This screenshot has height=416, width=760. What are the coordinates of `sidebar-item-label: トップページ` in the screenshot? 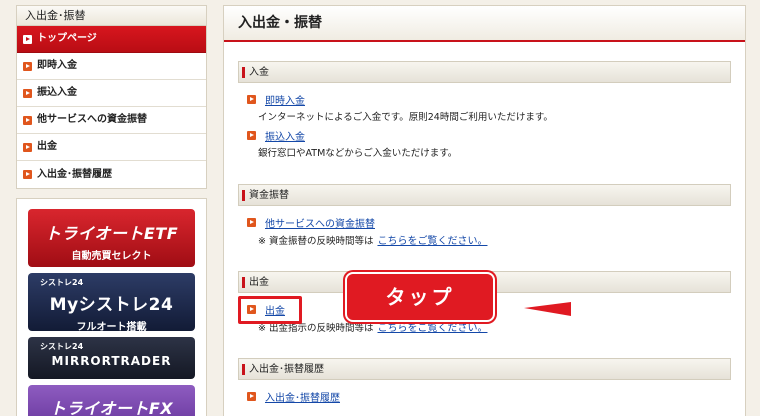 It's located at (67, 38).